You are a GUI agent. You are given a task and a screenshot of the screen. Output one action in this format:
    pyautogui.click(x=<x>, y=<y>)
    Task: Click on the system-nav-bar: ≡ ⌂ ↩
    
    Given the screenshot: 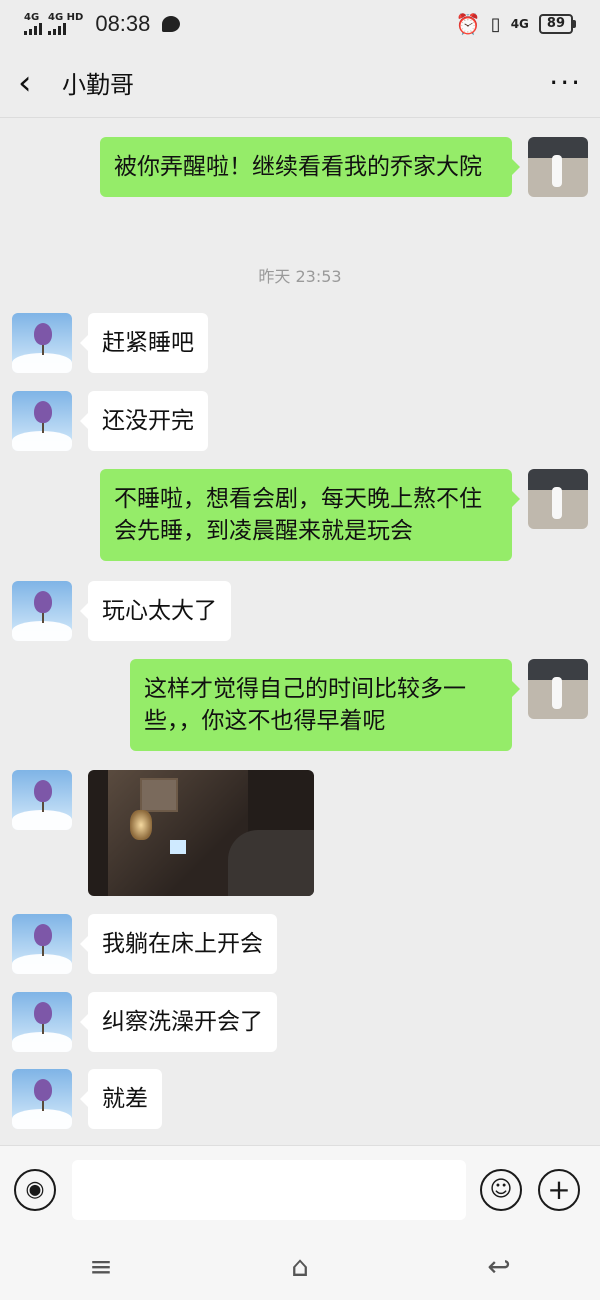 What is the action you would take?
    pyautogui.click(x=300, y=1266)
    